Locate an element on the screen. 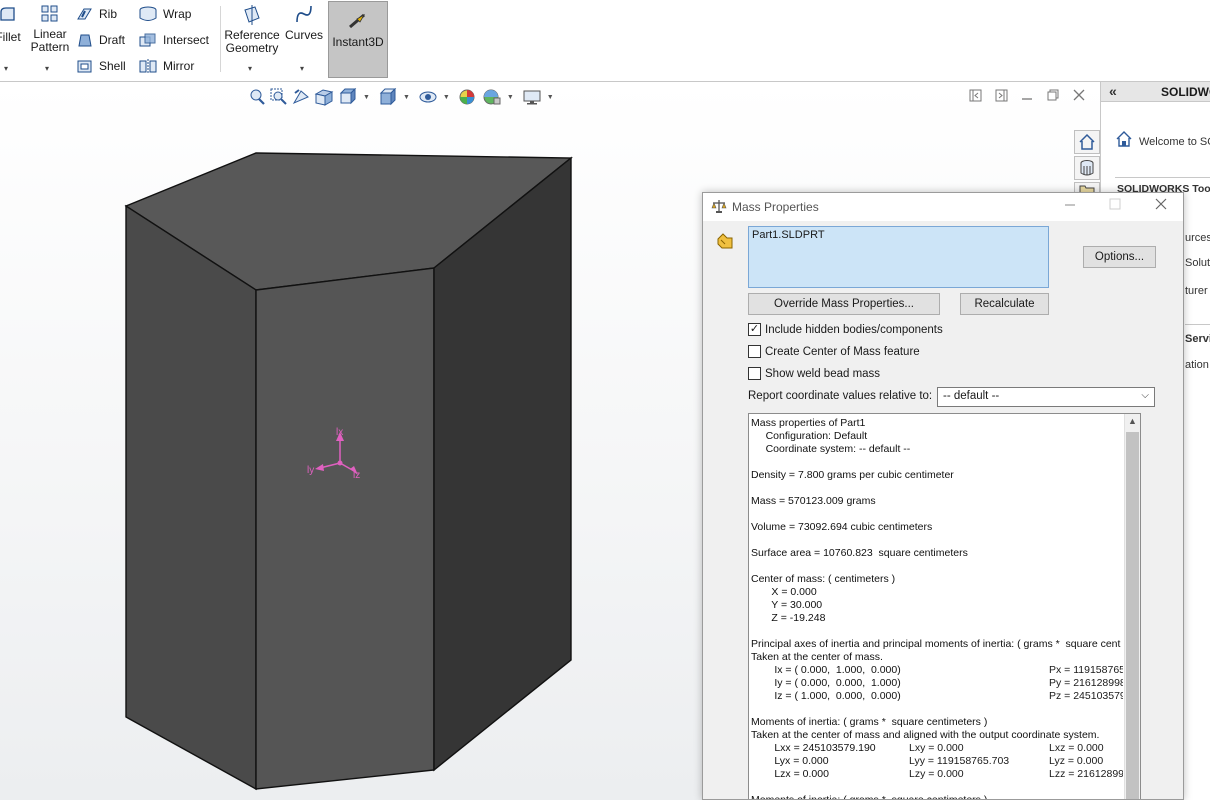 Image resolution: width=1210 pixels, height=800 pixels. results-line: Configuration: Default is located at coordinates (809, 436).